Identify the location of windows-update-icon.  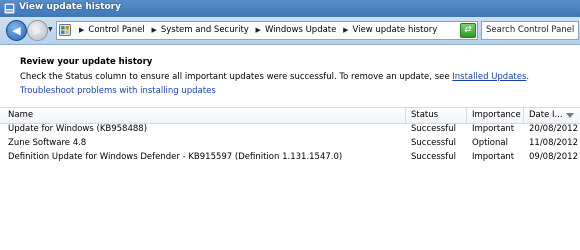
(9, 8).